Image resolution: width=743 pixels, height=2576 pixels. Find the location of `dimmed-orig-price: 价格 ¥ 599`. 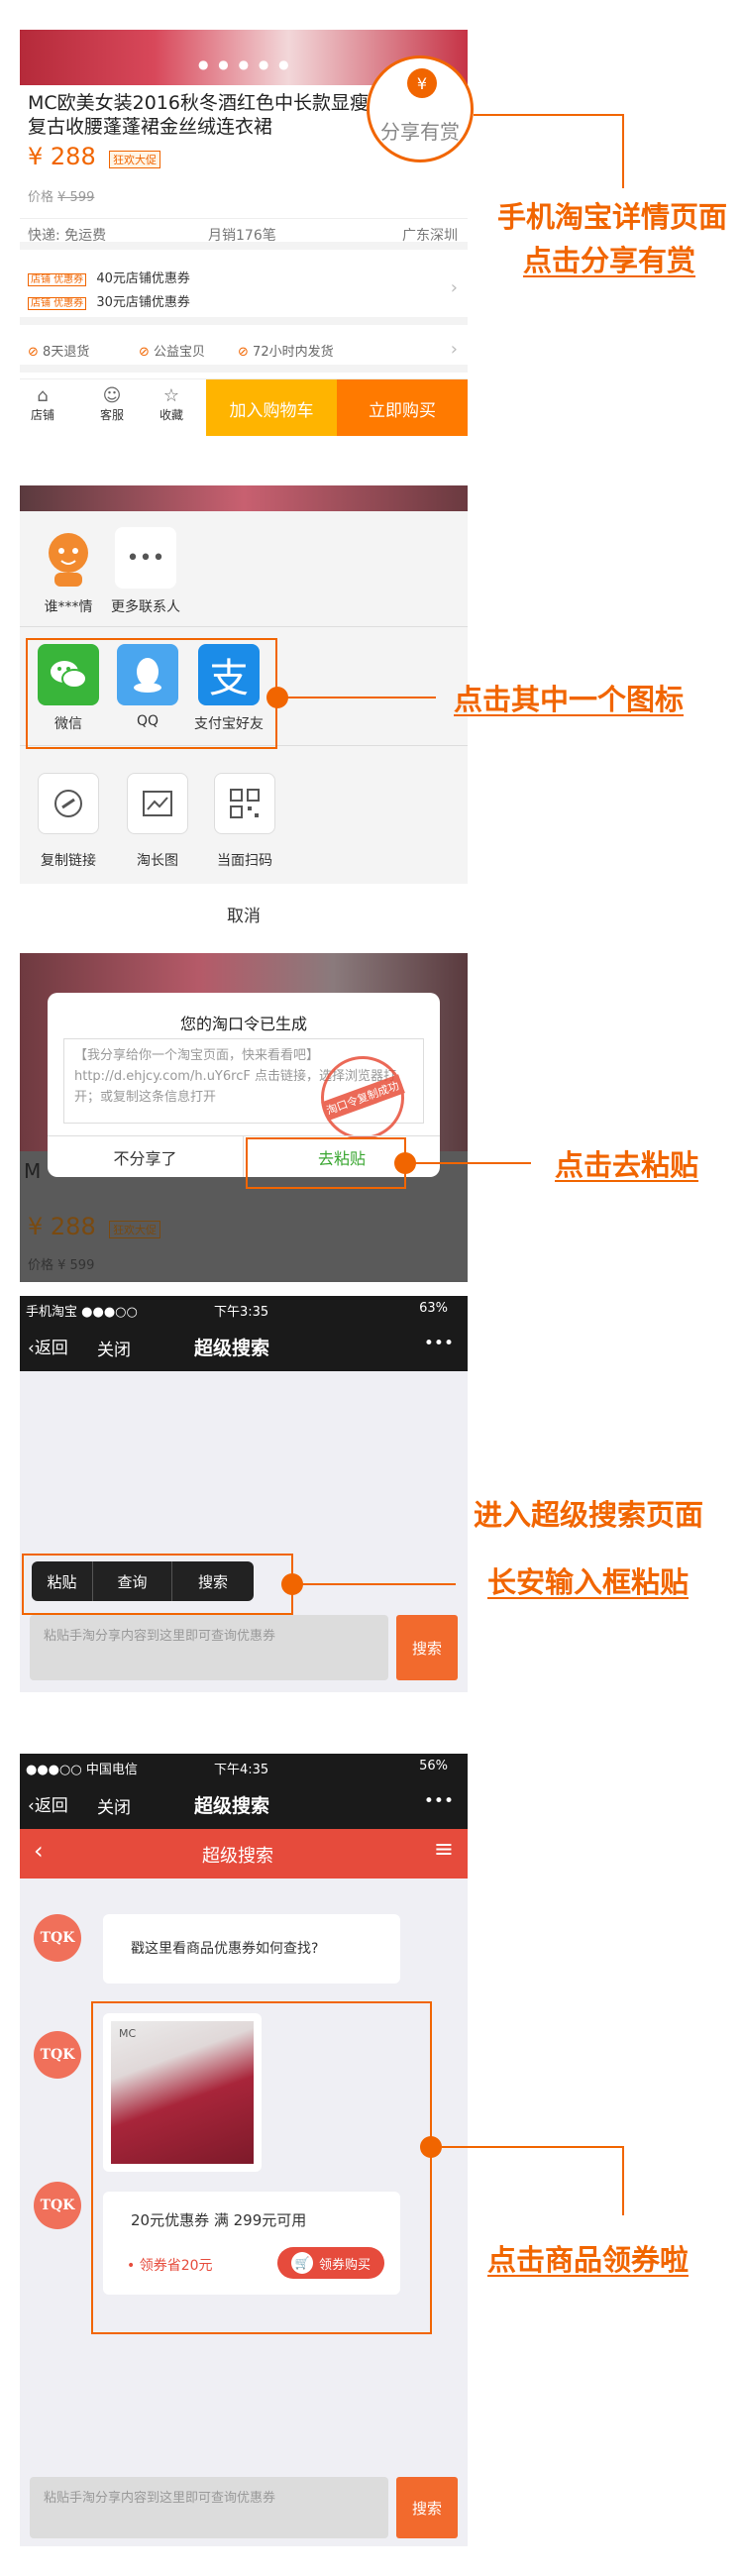

dimmed-orig-price: 价格 ¥ 599 is located at coordinates (62, 1265).